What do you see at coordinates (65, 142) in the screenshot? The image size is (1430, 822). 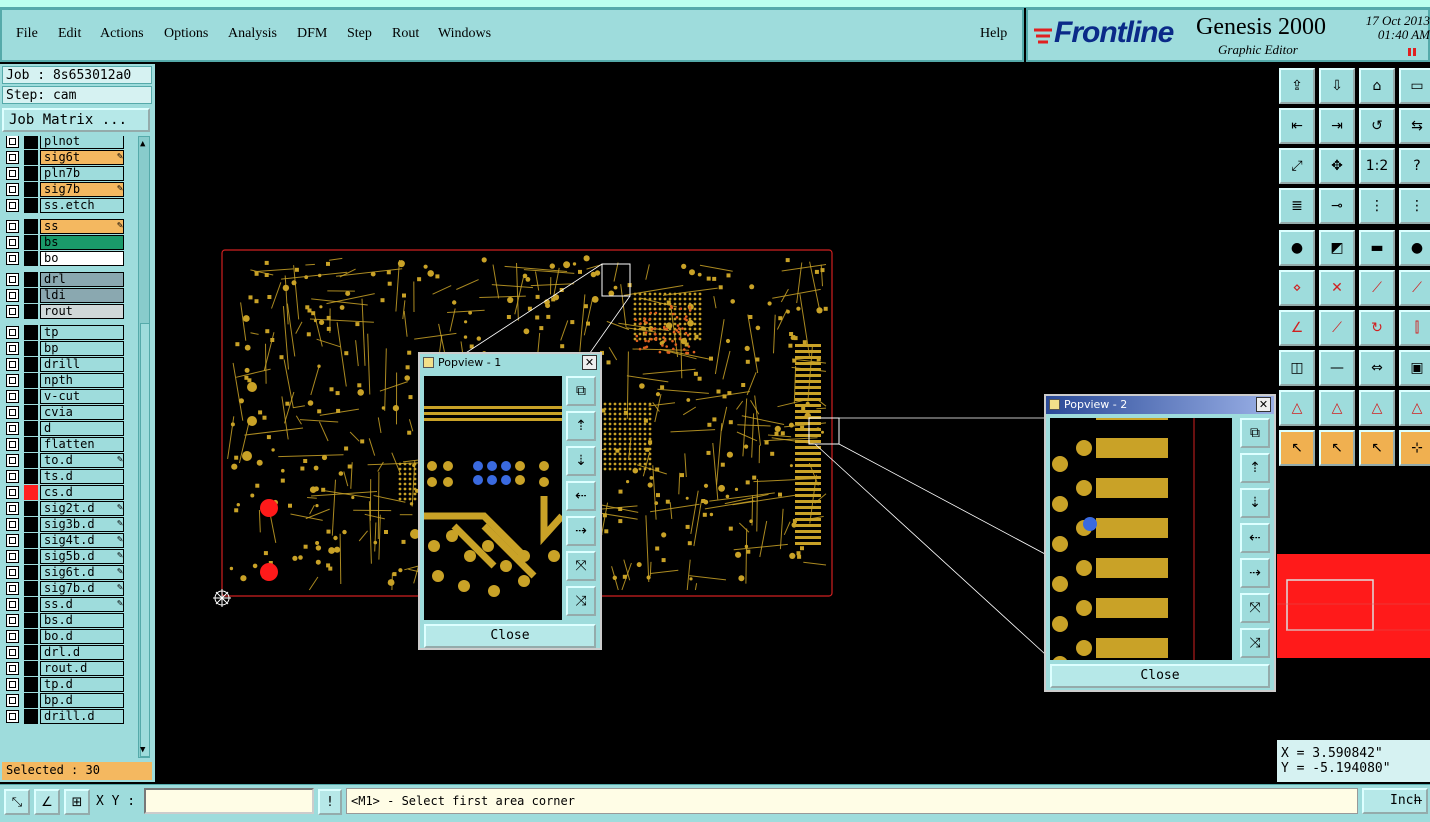 I see `layer-row: plnot` at bounding box center [65, 142].